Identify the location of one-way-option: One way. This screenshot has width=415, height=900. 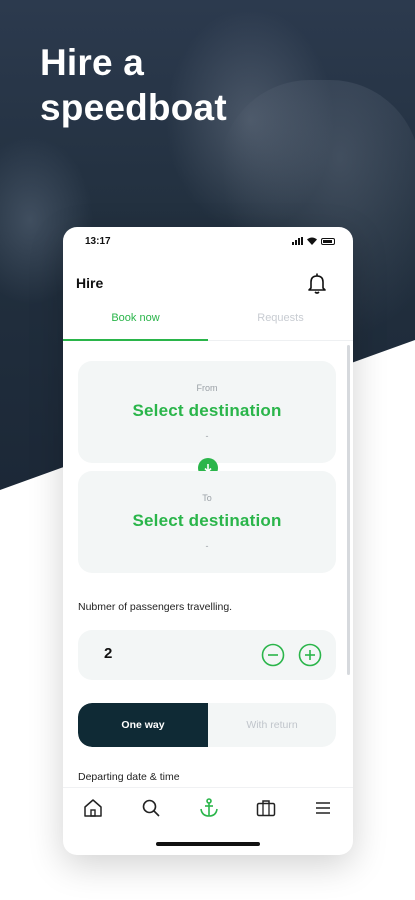
(143, 725).